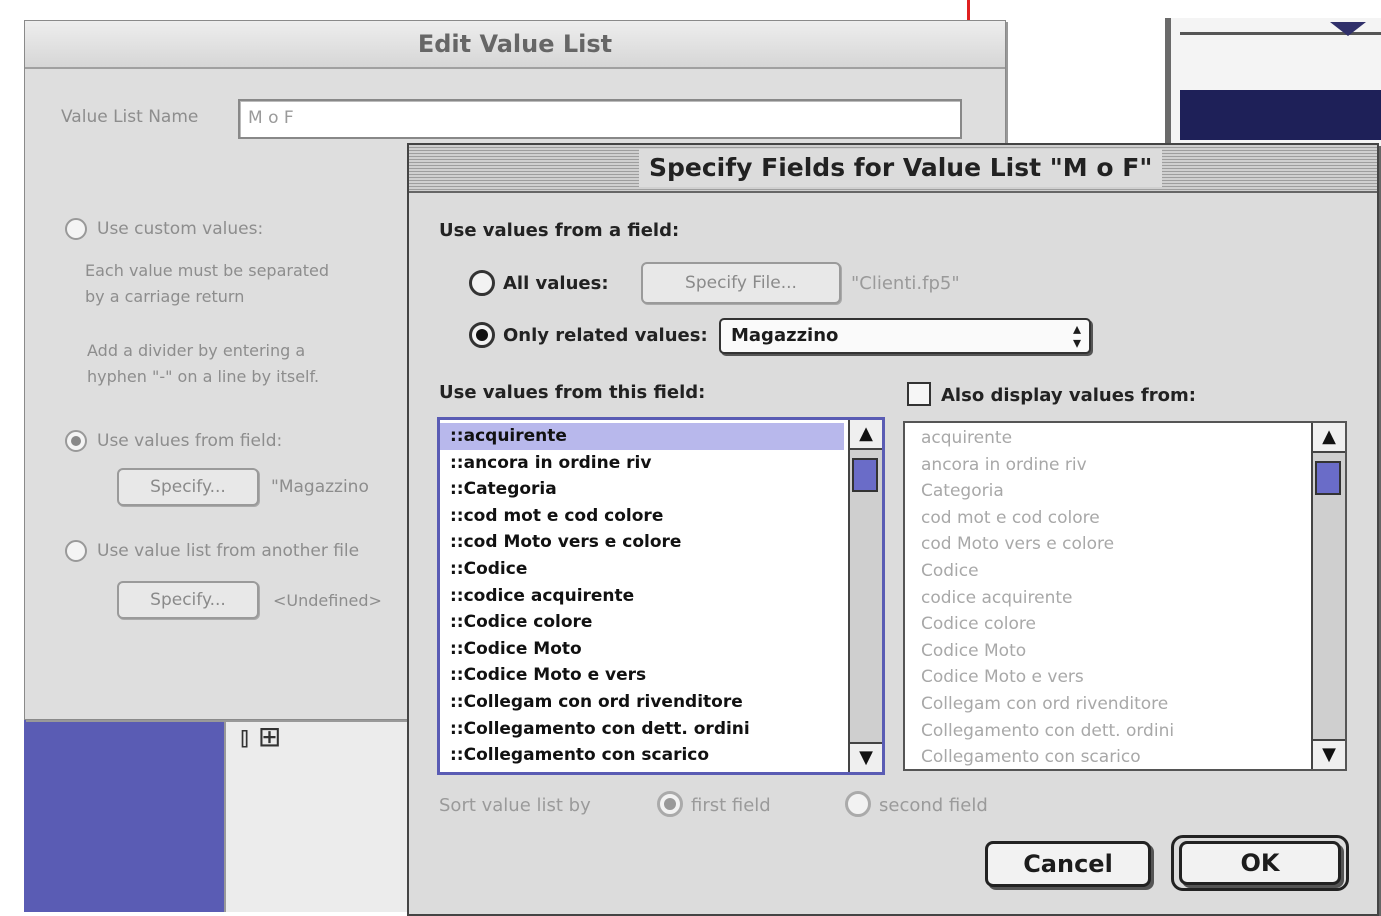 The image size is (1381, 916). What do you see at coordinates (190, 441) in the screenshot?
I see `values-from-field-label: Use values from field:` at bounding box center [190, 441].